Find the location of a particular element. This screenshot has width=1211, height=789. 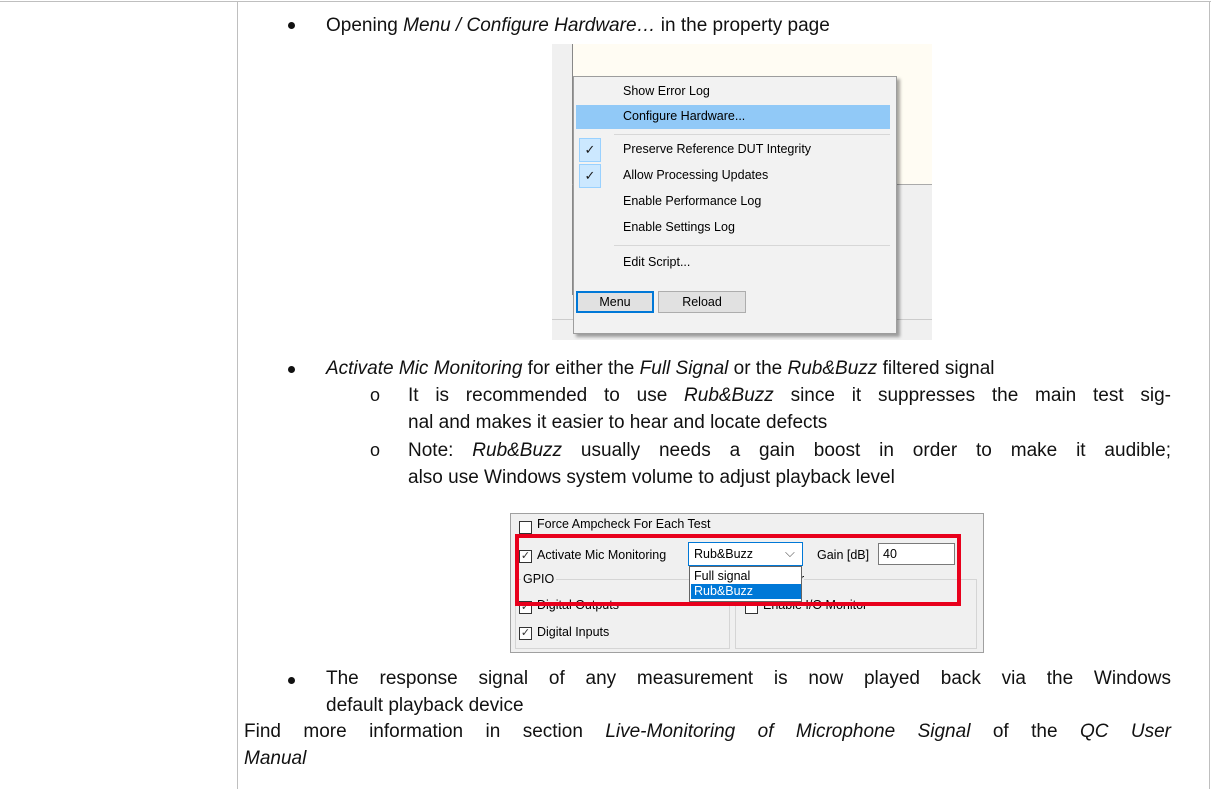

menu-item-enable-settings-log: Enable Settings Log is located at coordinates (733, 228).